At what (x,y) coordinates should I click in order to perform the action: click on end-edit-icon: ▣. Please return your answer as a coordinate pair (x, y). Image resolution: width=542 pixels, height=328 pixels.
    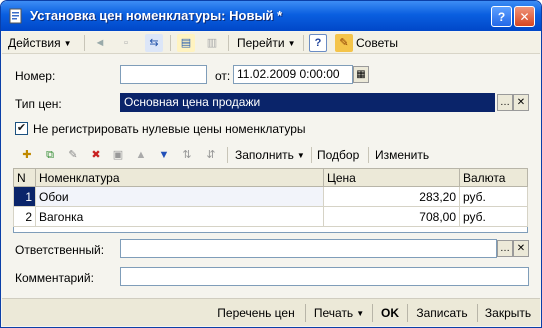
    Looking at the image, I should click on (118, 155).